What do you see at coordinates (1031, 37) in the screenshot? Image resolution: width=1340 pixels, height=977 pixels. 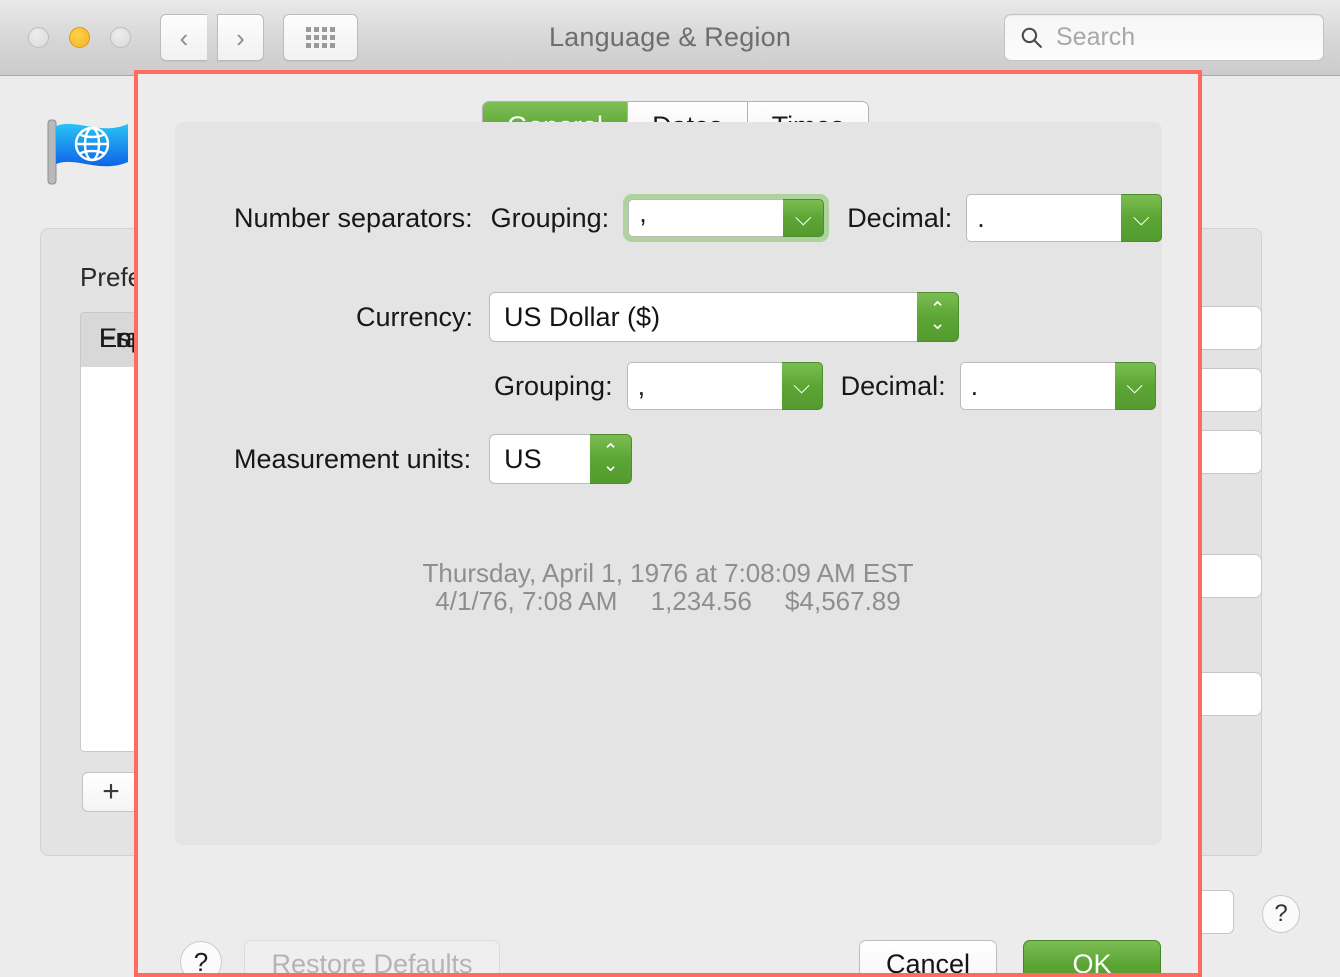 I see `search-icon` at bounding box center [1031, 37].